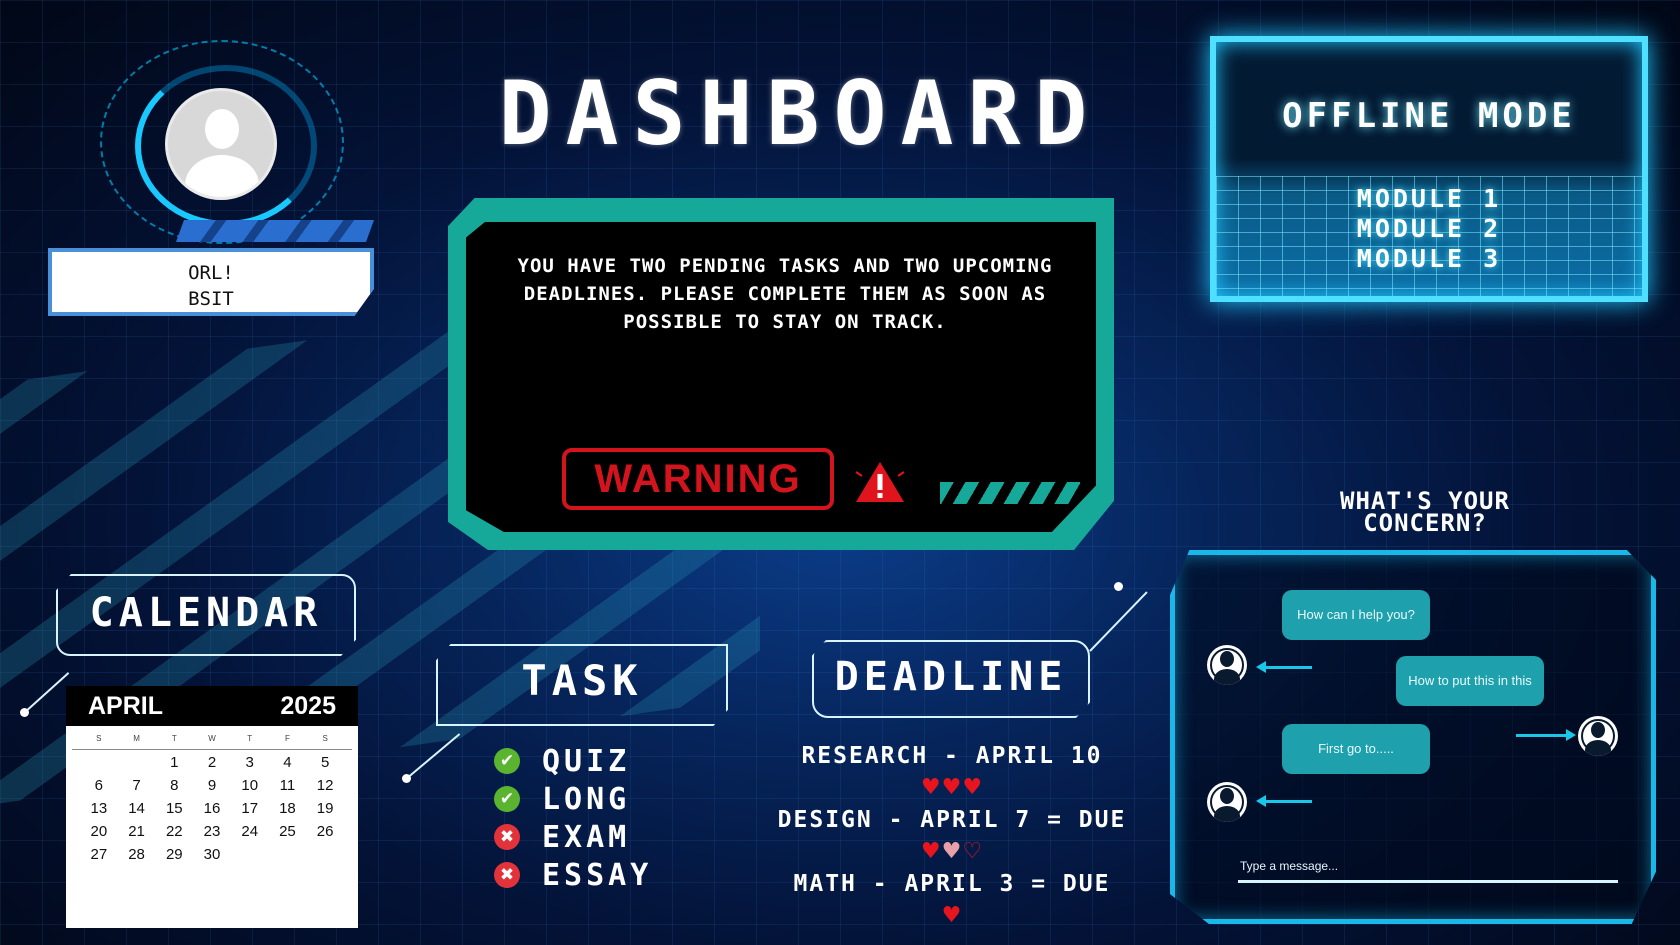 This screenshot has height=945, width=1680. Describe the element at coordinates (212, 762) in the screenshot. I see `calendar-day: 2` at that location.